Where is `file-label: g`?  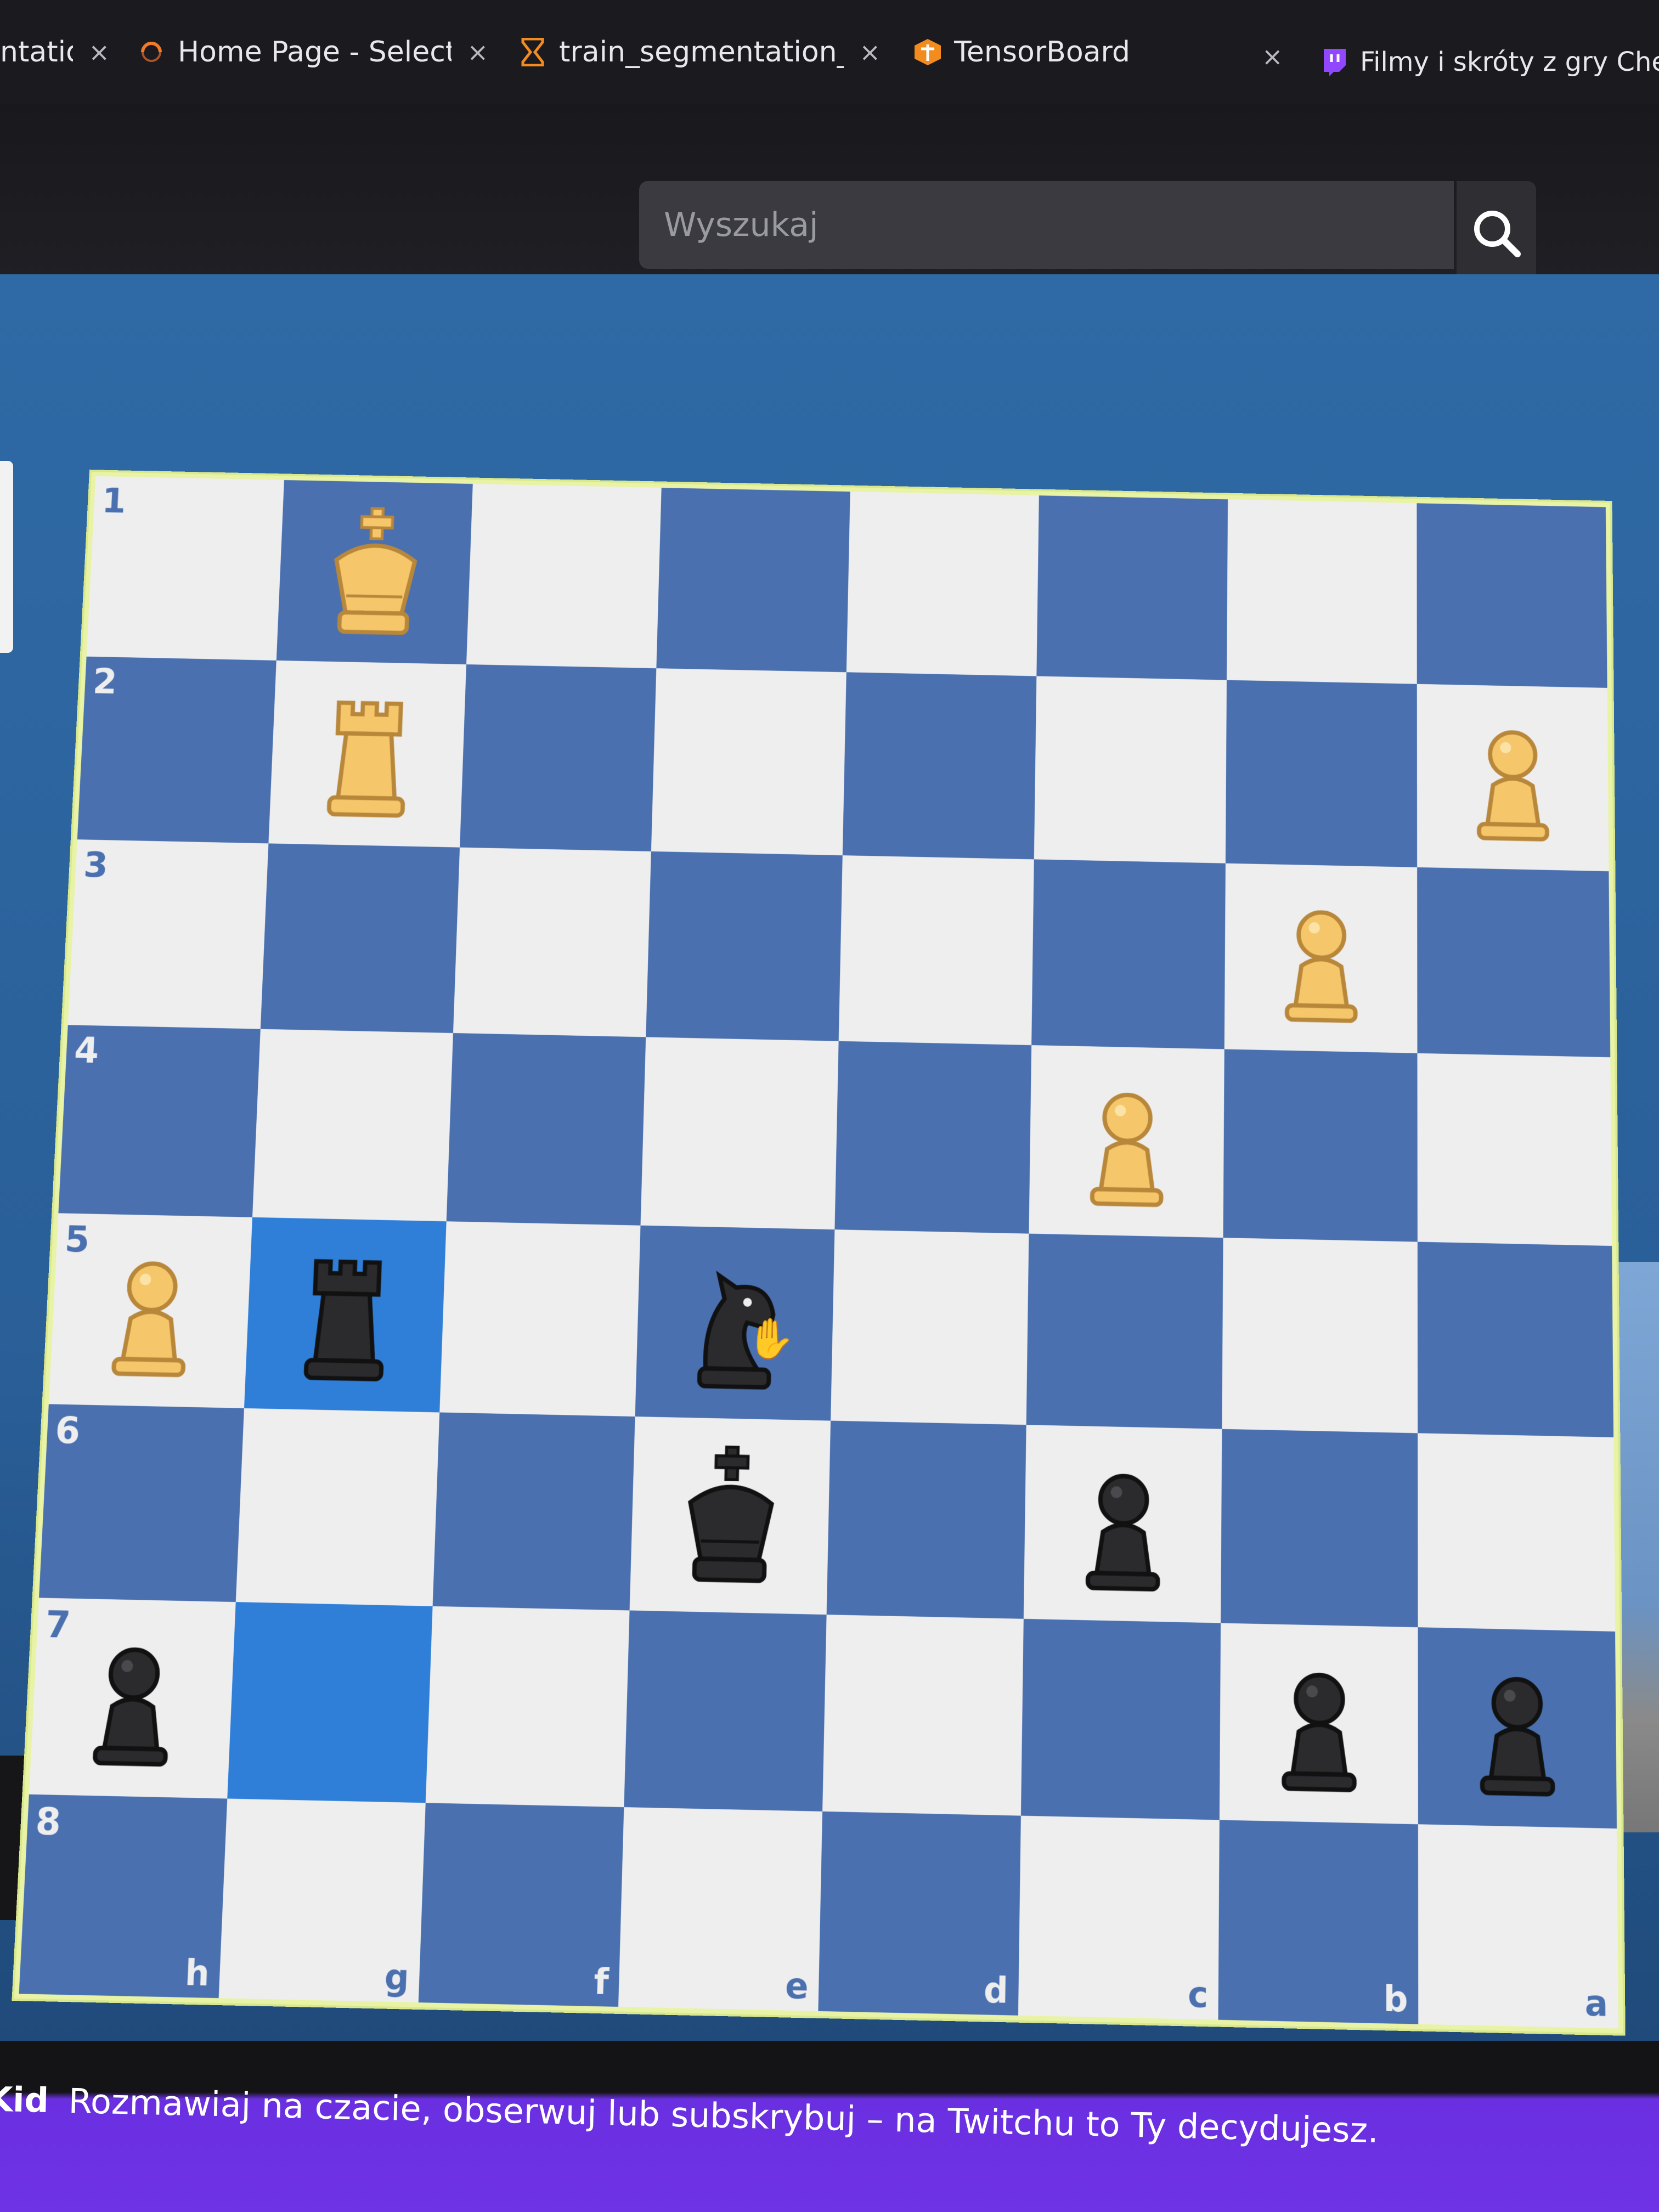
file-label: g is located at coordinates (397, 1978).